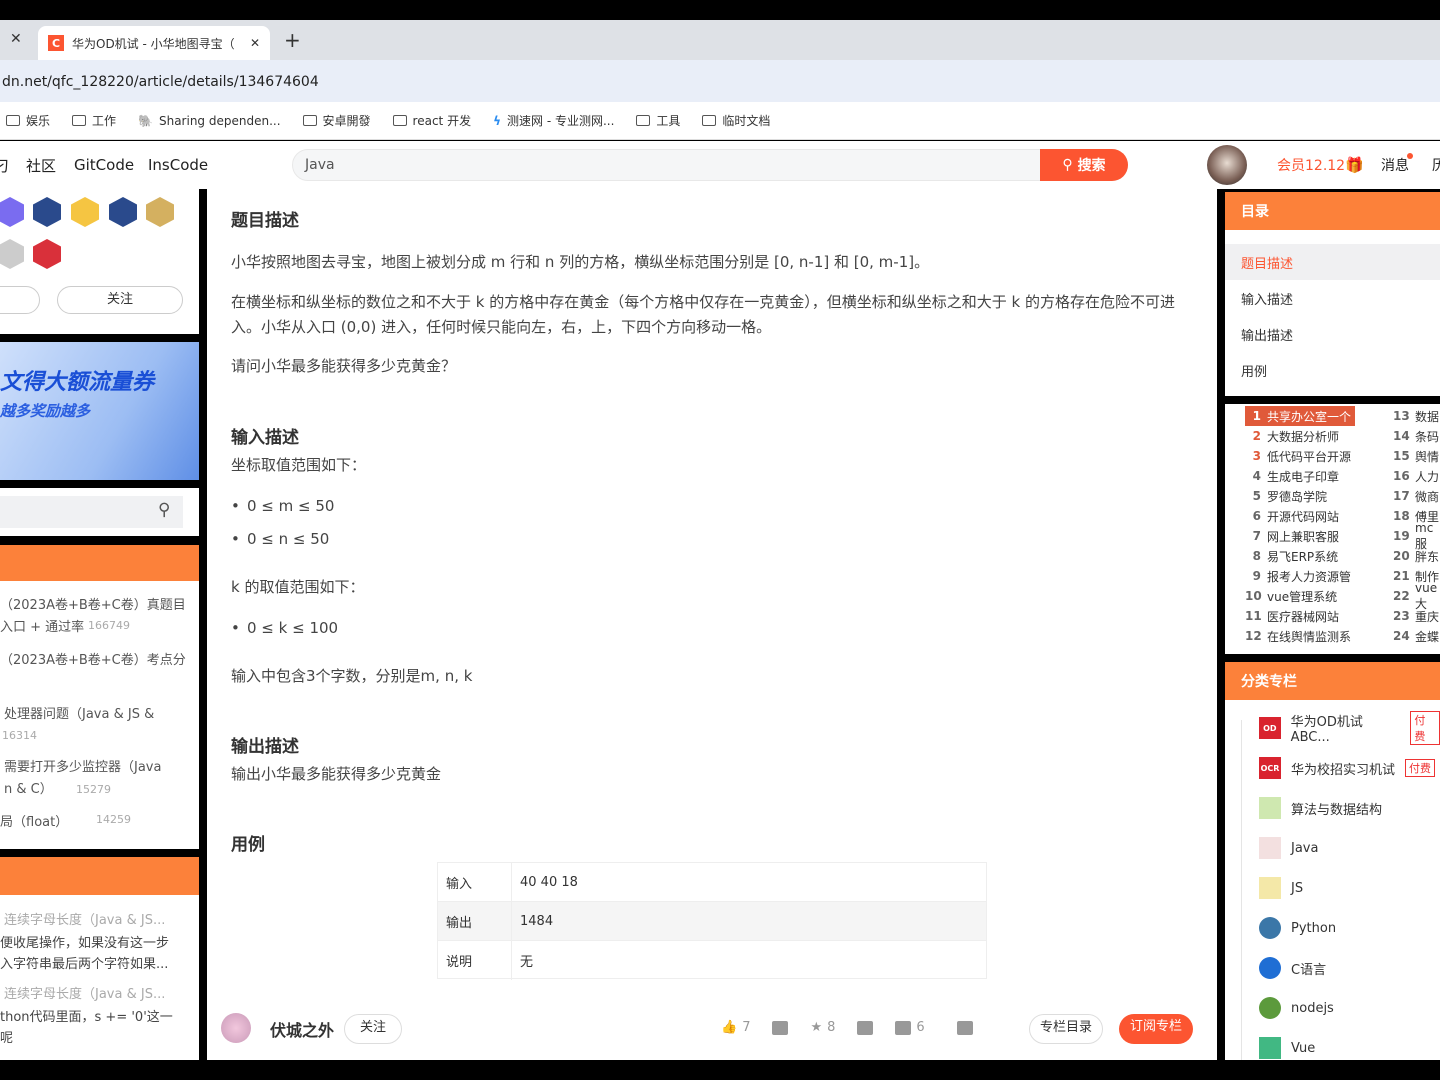  I want to click on bookmark-item: react 开发, so click(431, 120).